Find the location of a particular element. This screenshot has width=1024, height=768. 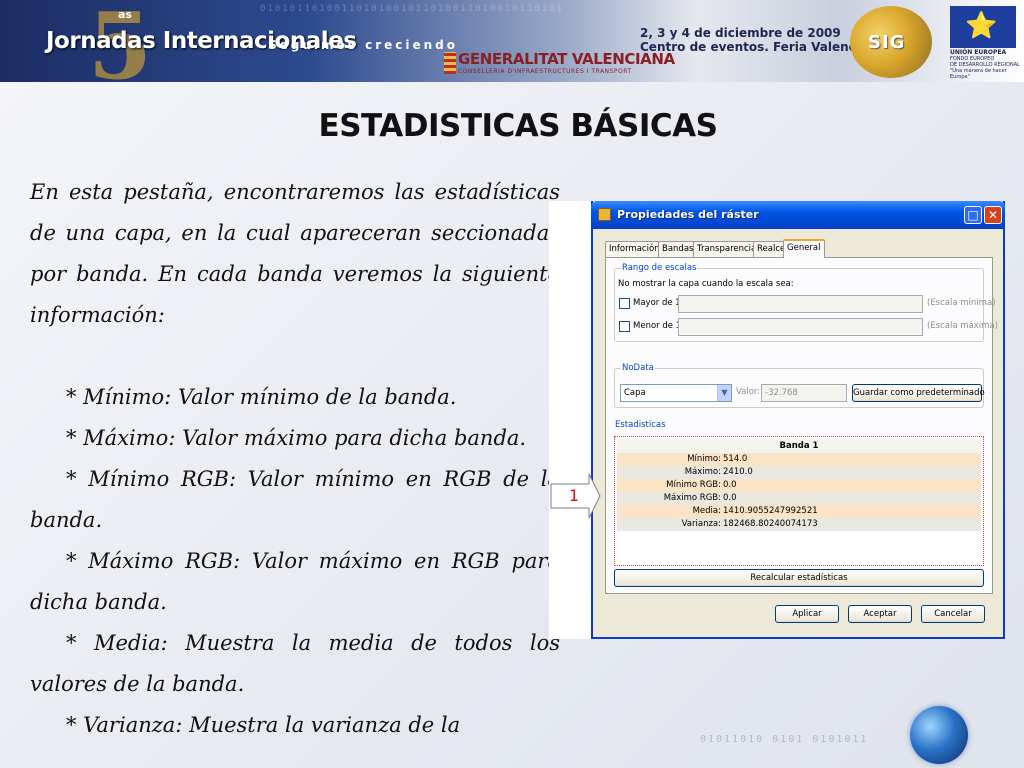

tab-transparencia: Transparencia is located at coordinates (727, 249).